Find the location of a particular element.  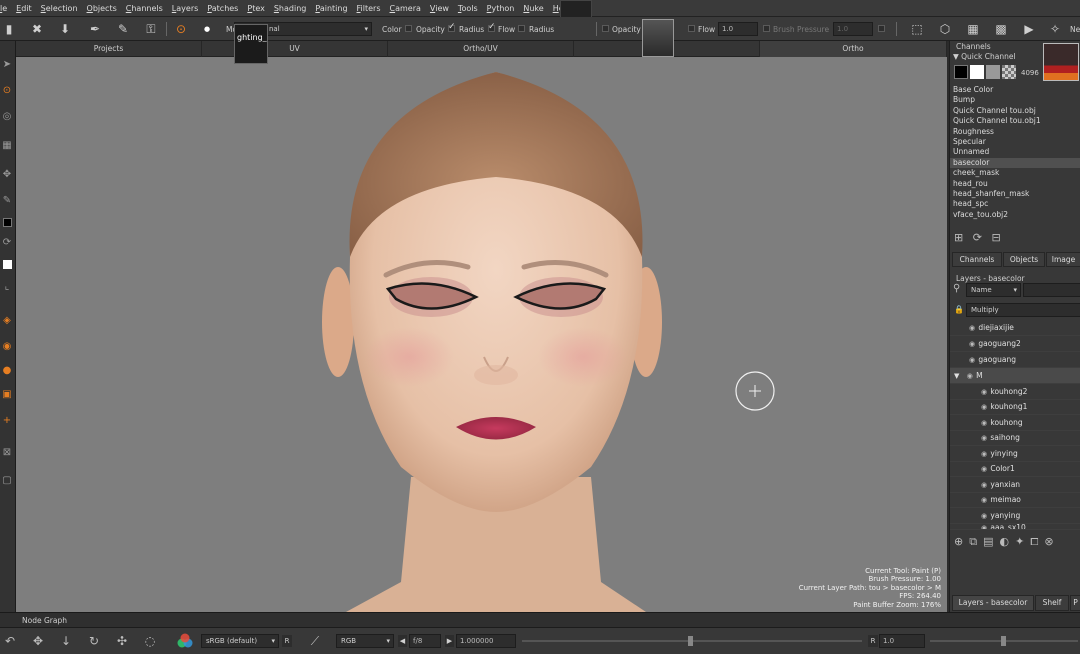

layer-row: ◉ kouhong1 is located at coordinates (1015, 407).